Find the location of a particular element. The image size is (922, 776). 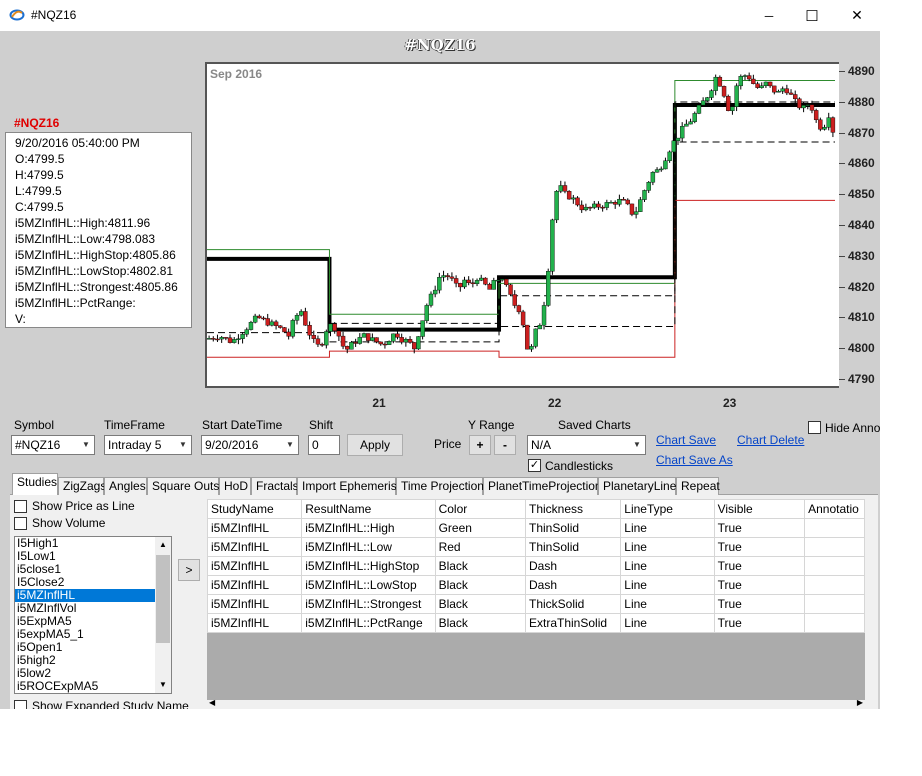

maximize-button: ☐ is located at coordinates (812, 15).